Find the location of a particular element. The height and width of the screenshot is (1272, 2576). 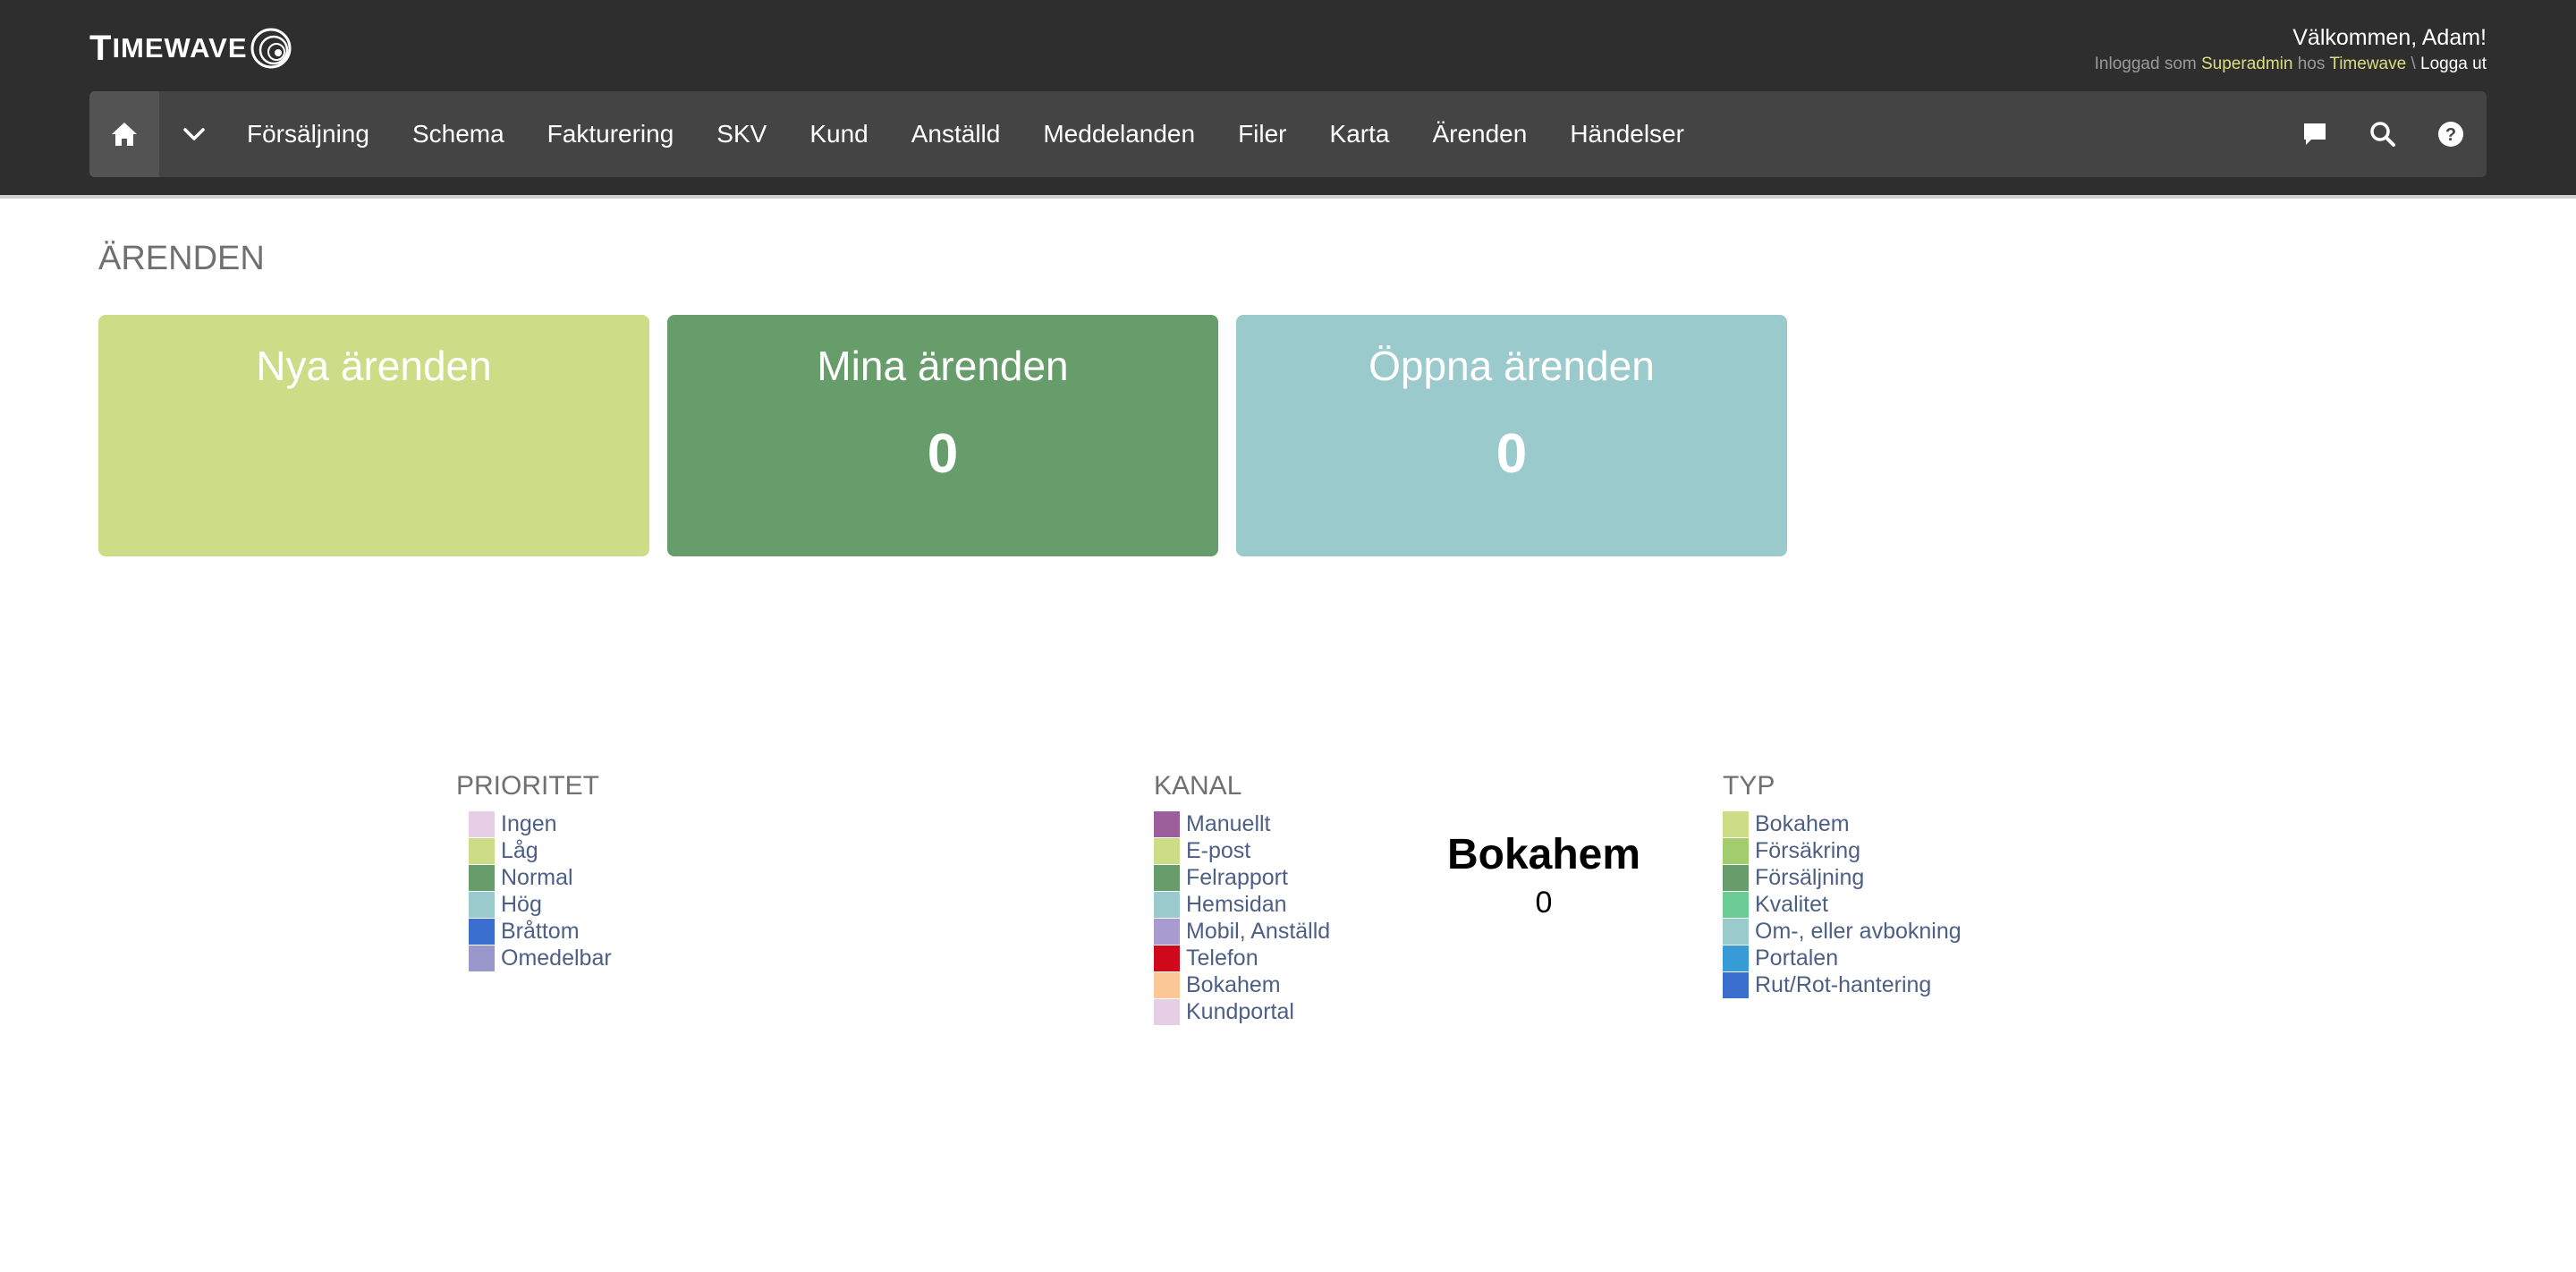

legend-item: Ingen is located at coordinates (540, 823).